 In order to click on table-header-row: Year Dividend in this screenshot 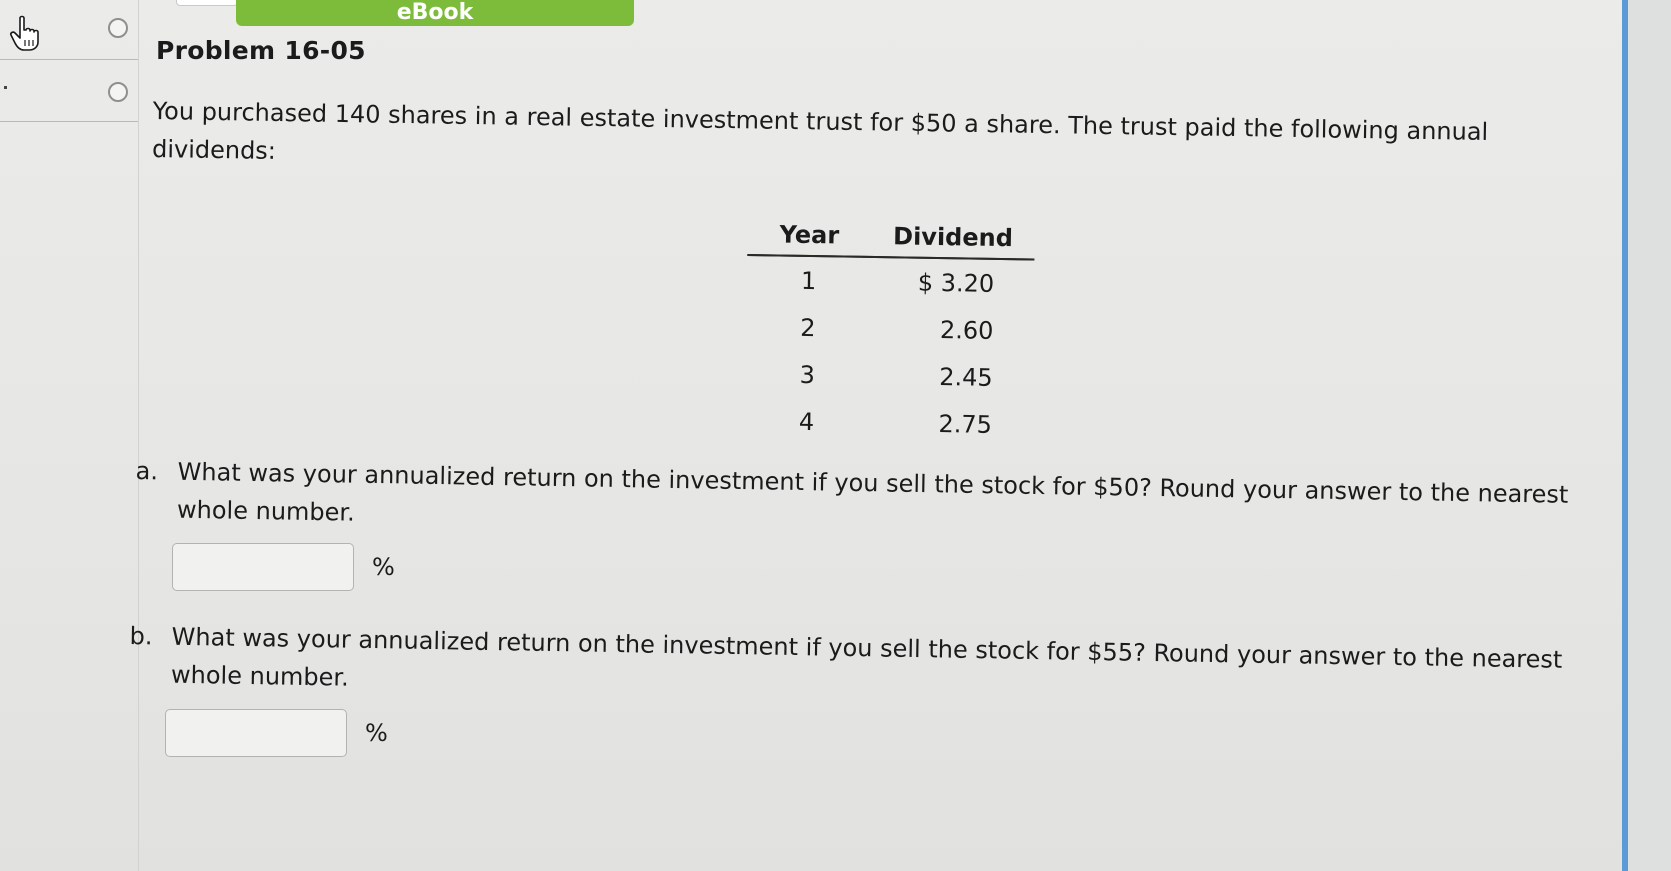, I will do `click(891, 237)`.